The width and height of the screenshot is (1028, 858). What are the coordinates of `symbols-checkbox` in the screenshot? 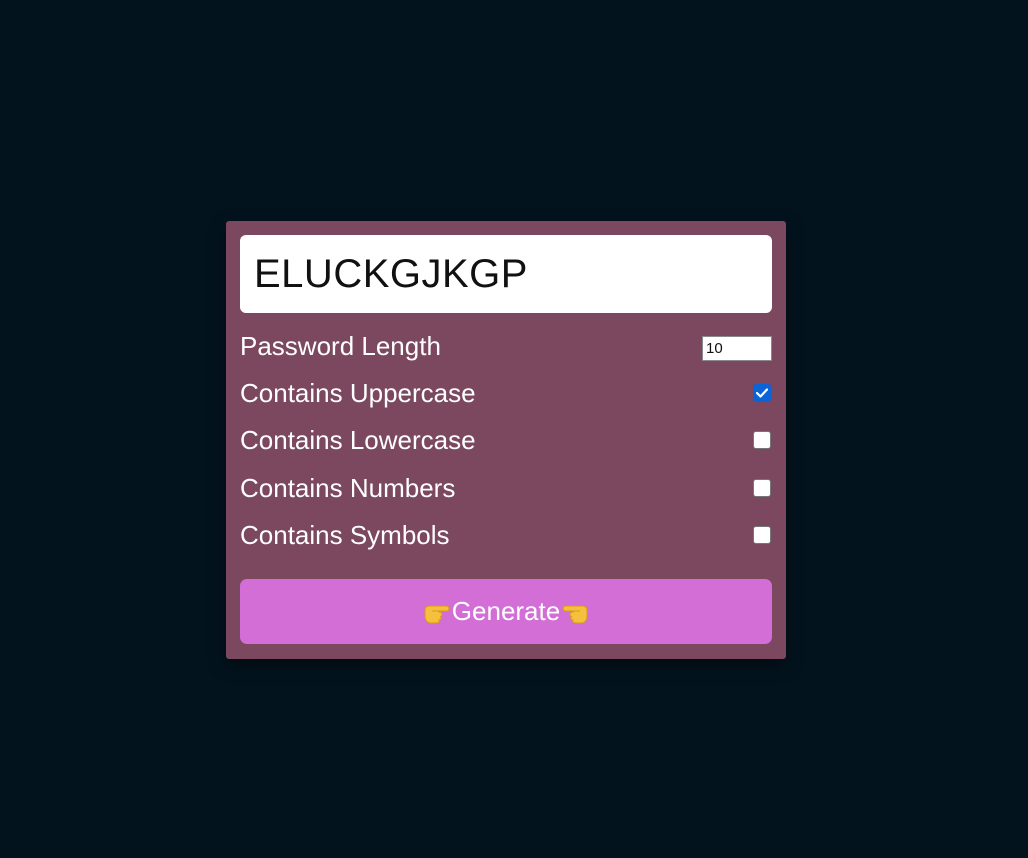 It's located at (762, 535).